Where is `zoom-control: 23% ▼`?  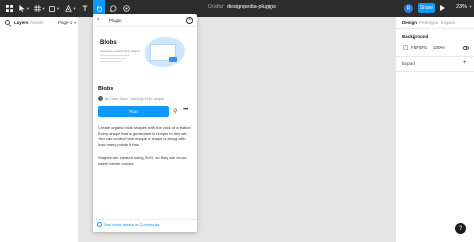 zoom-control: 23% ▼ is located at coordinates (464, 7).